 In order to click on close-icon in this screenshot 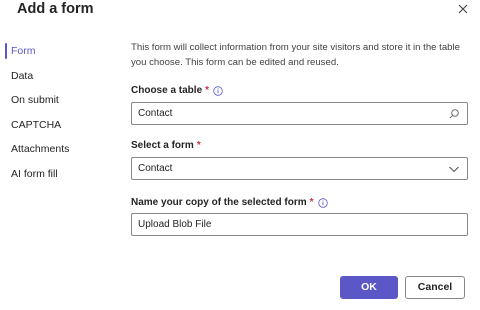, I will do `click(463, 9)`.